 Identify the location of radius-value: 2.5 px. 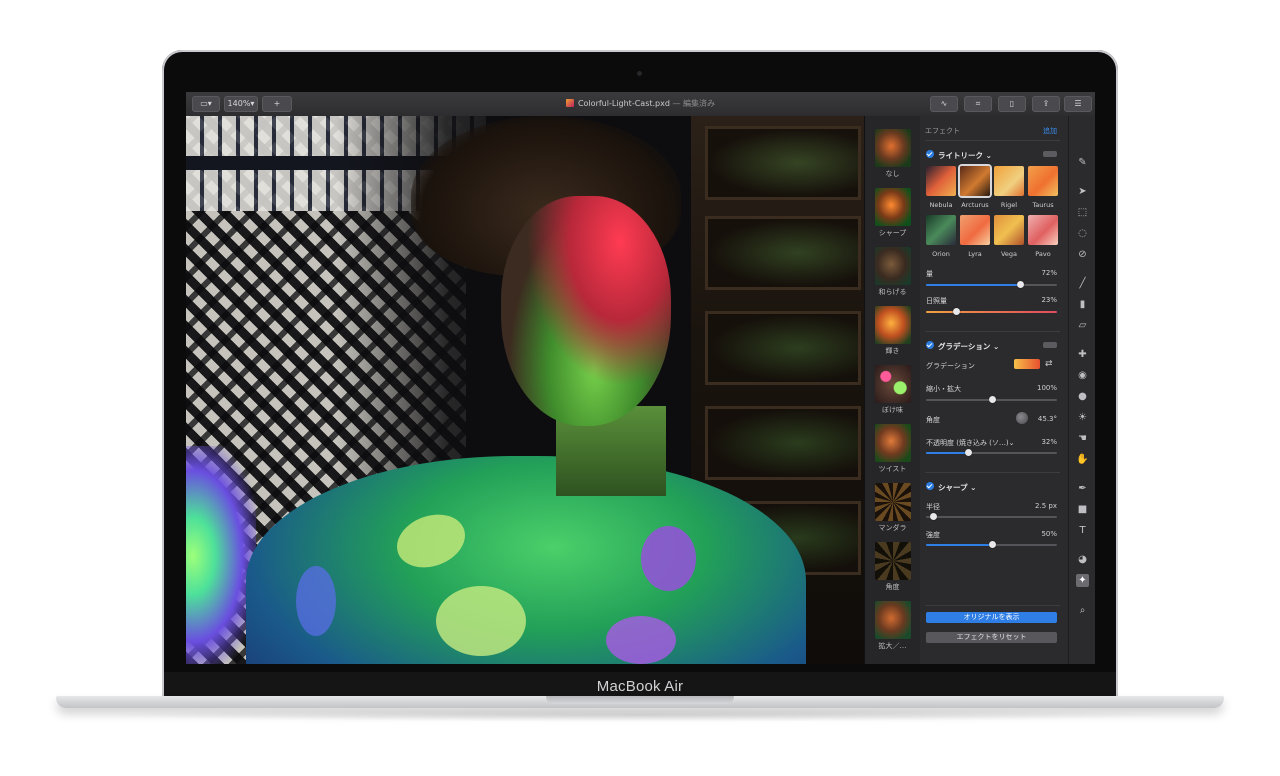
(1046, 506).